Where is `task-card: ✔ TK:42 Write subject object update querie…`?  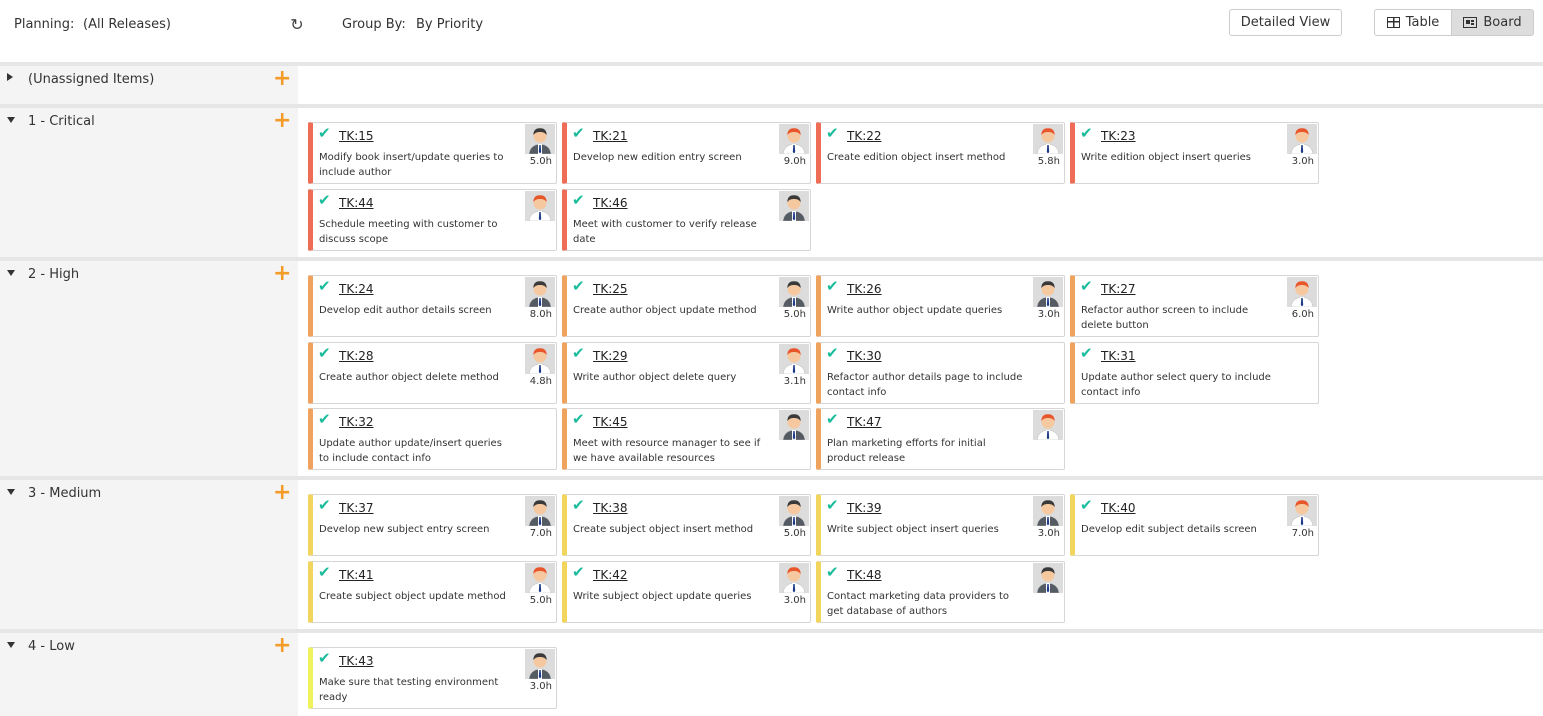 task-card: ✔ TK:42 Write subject object update querie… is located at coordinates (686, 592).